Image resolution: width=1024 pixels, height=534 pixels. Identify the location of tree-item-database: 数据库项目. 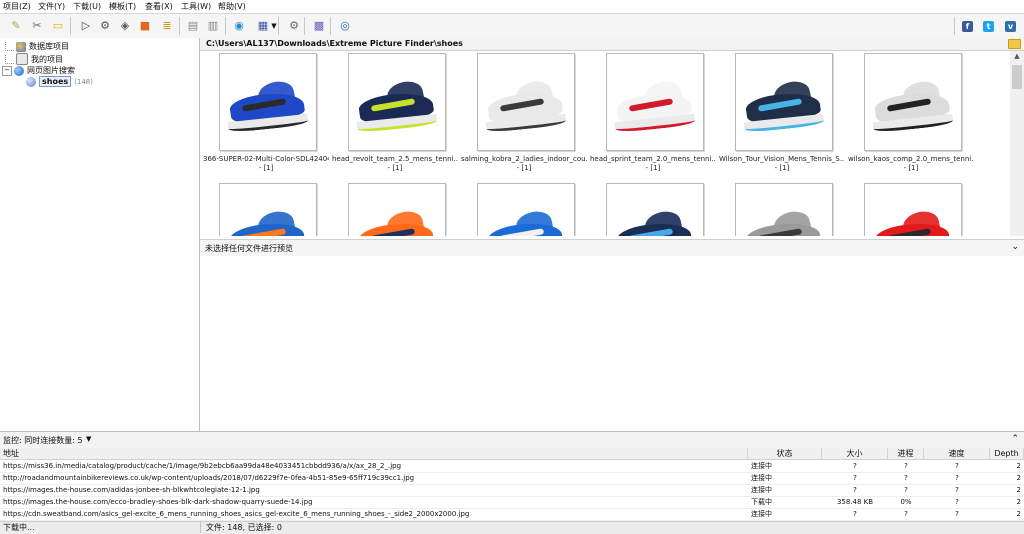
(37, 46).